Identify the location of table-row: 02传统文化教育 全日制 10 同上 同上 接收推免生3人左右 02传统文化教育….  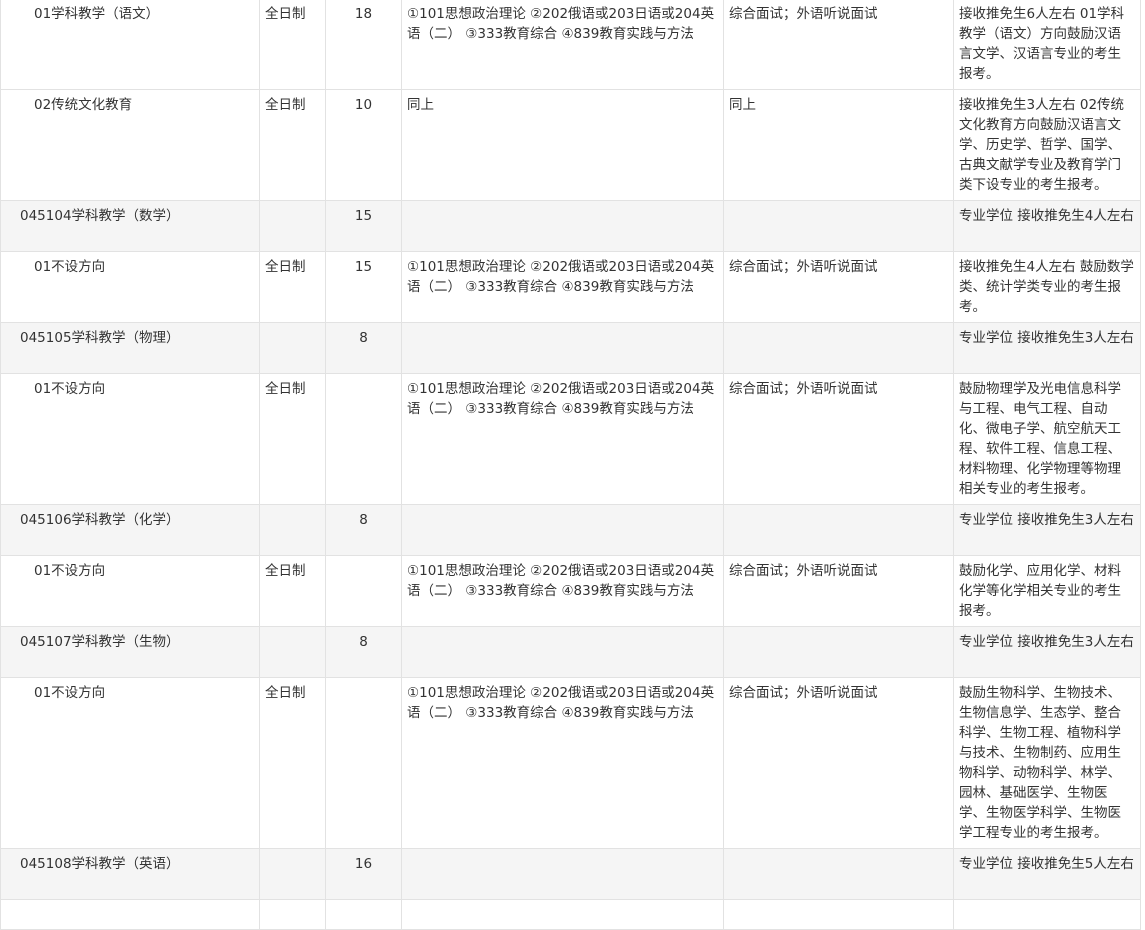
(570, 145).